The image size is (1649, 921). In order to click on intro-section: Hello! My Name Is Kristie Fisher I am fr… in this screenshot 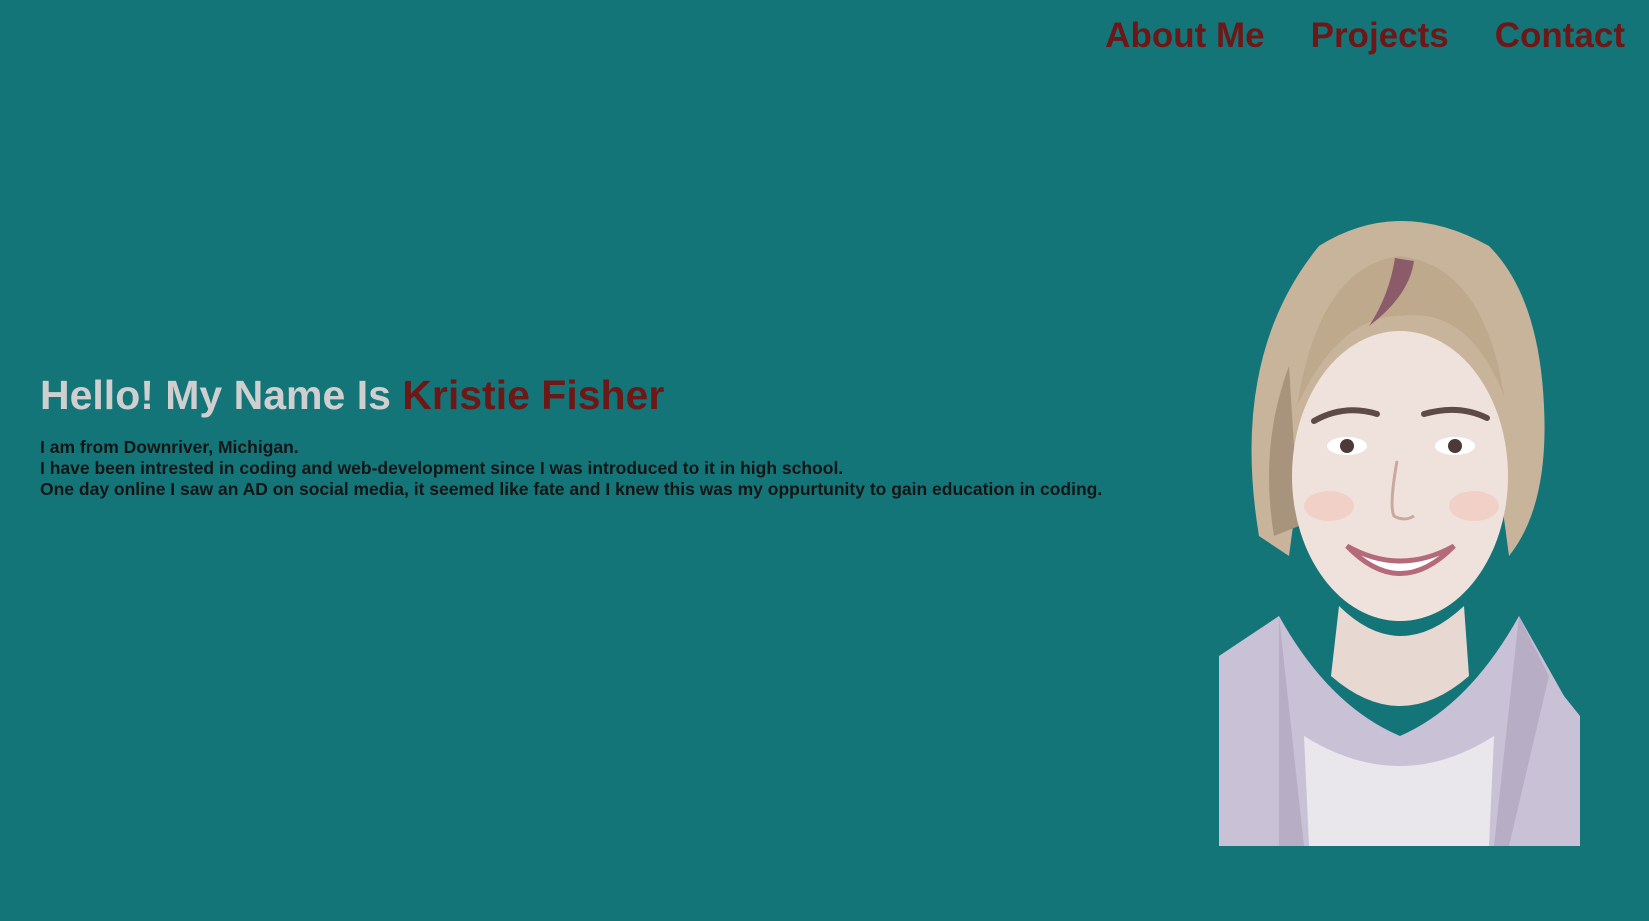, I will do `click(571, 435)`.